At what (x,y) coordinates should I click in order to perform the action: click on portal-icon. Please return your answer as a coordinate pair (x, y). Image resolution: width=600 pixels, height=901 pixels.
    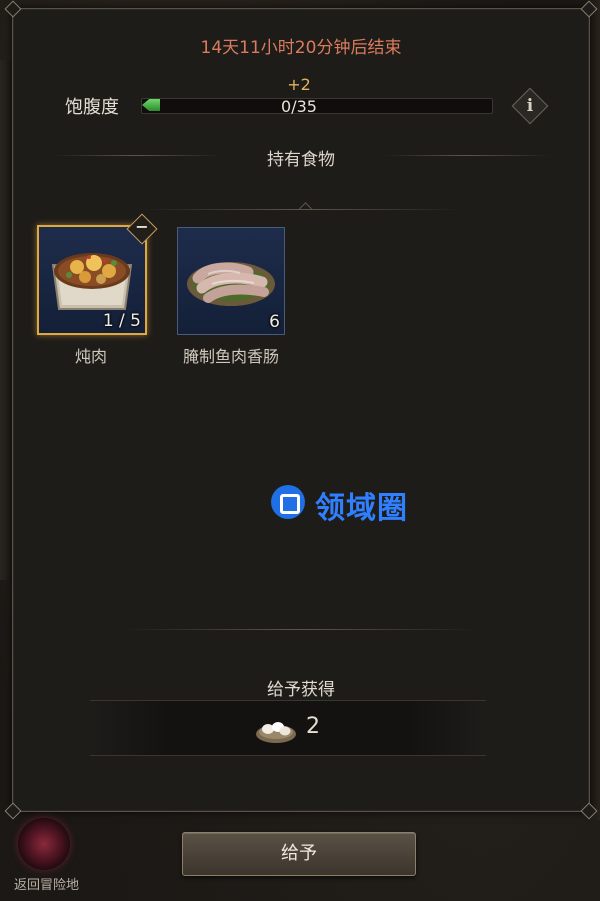
    Looking at the image, I should click on (44, 844).